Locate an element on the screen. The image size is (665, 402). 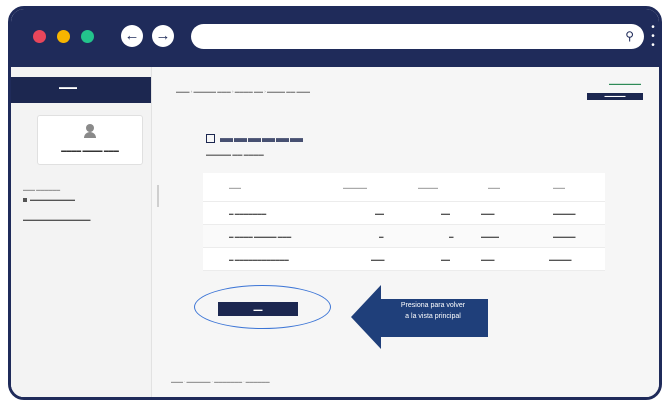
address-bar: ⚲ is located at coordinates (417, 36).